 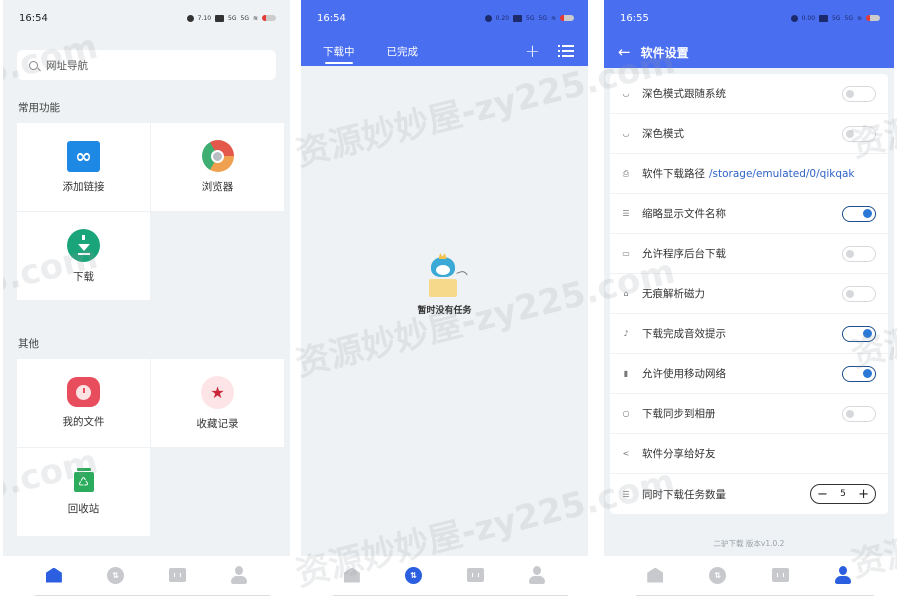 I want to click on status-time: 16:55, so click(x=634, y=18).